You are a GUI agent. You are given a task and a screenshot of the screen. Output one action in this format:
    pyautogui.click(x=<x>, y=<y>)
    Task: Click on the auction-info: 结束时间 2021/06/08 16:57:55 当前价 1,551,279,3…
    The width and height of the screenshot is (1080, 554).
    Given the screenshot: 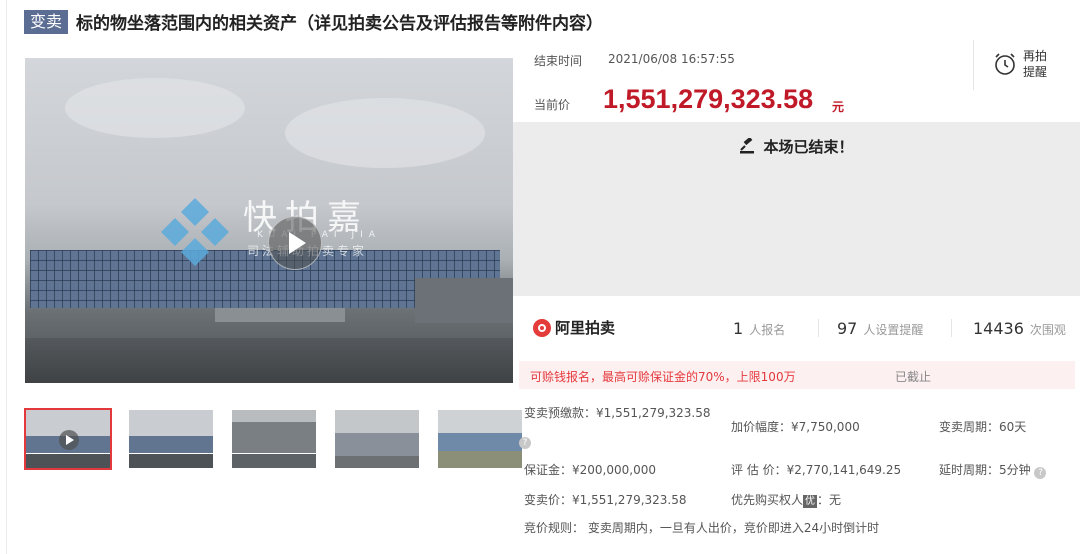 What is the action you would take?
    pyautogui.click(x=796, y=81)
    